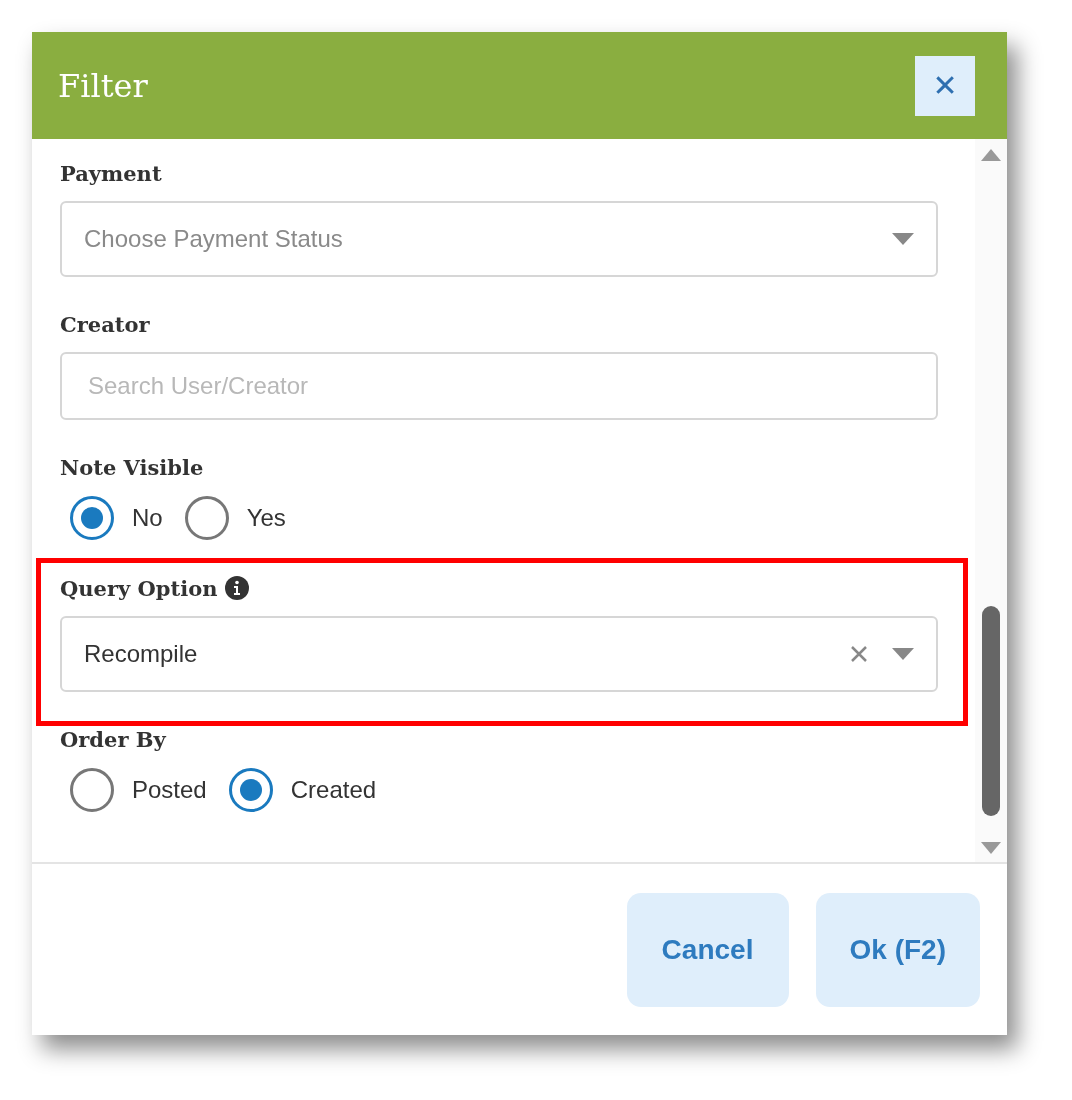 The height and width of the screenshot is (1100, 1072). Describe the element at coordinates (499, 386) in the screenshot. I see `search-field: Search User/Creator` at that location.